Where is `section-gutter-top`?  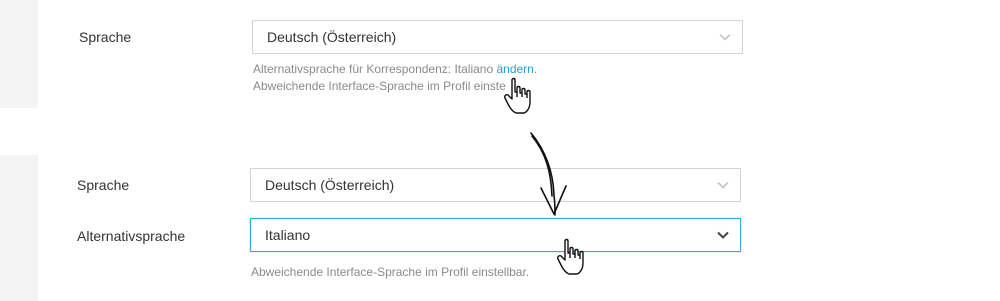 section-gutter-top is located at coordinates (19, 54).